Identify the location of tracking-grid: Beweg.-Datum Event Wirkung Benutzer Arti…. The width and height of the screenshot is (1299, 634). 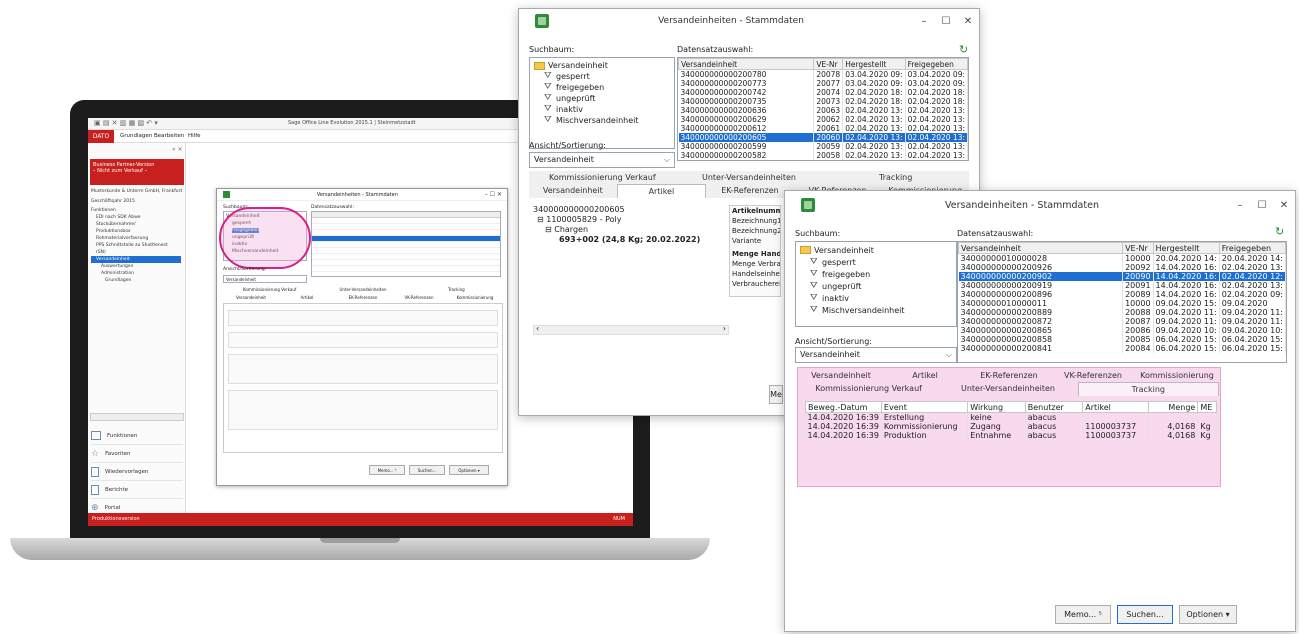
(1011, 434).